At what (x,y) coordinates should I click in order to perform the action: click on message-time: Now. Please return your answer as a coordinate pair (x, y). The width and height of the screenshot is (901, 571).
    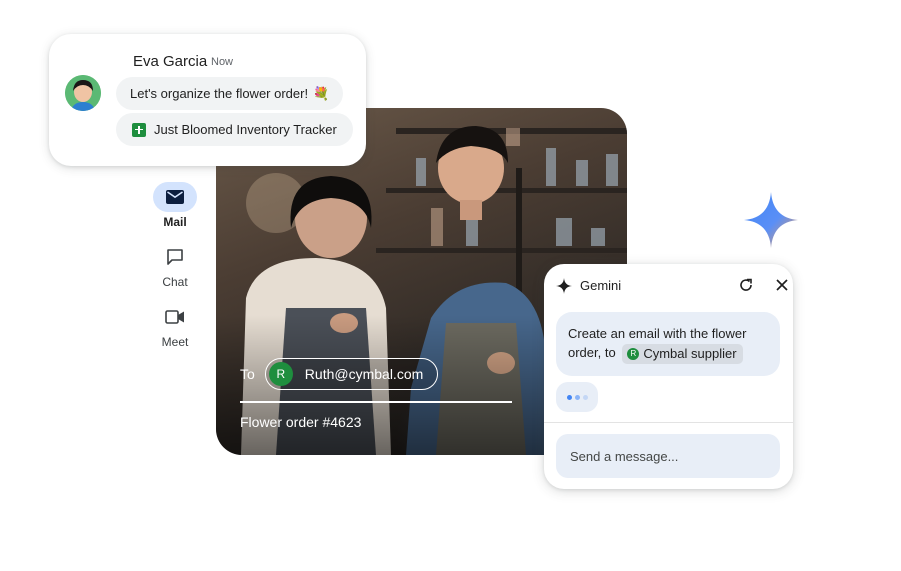
    Looking at the image, I should click on (222, 62).